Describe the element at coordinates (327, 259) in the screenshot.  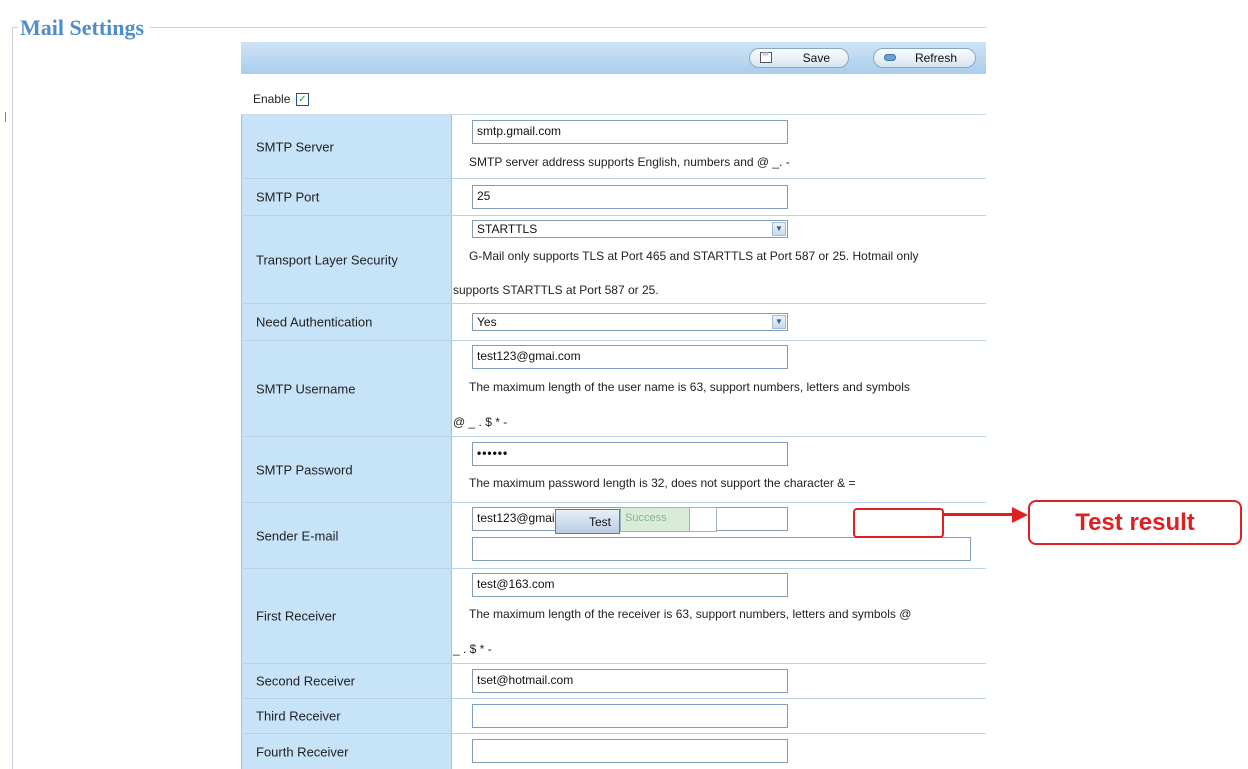
I see `tls-label: Transport Layer Security` at that location.